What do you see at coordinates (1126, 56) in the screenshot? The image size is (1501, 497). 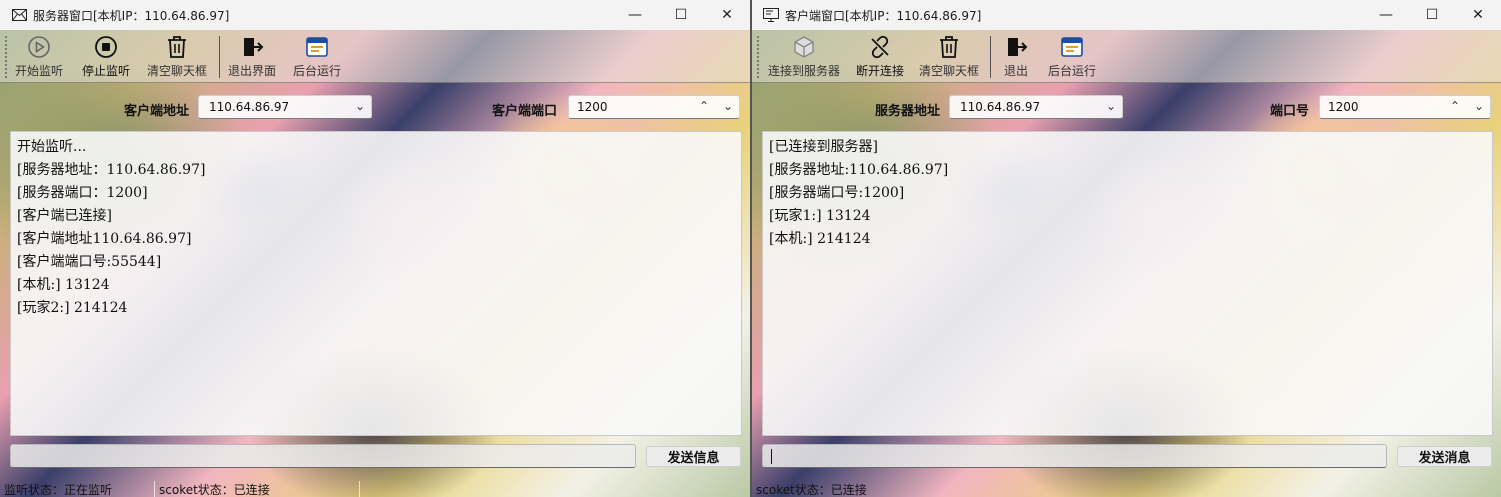 I see `client-toolbar: 连接到服务器 断开连接 清空聊天框 退出 后台运行` at bounding box center [1126, 56].